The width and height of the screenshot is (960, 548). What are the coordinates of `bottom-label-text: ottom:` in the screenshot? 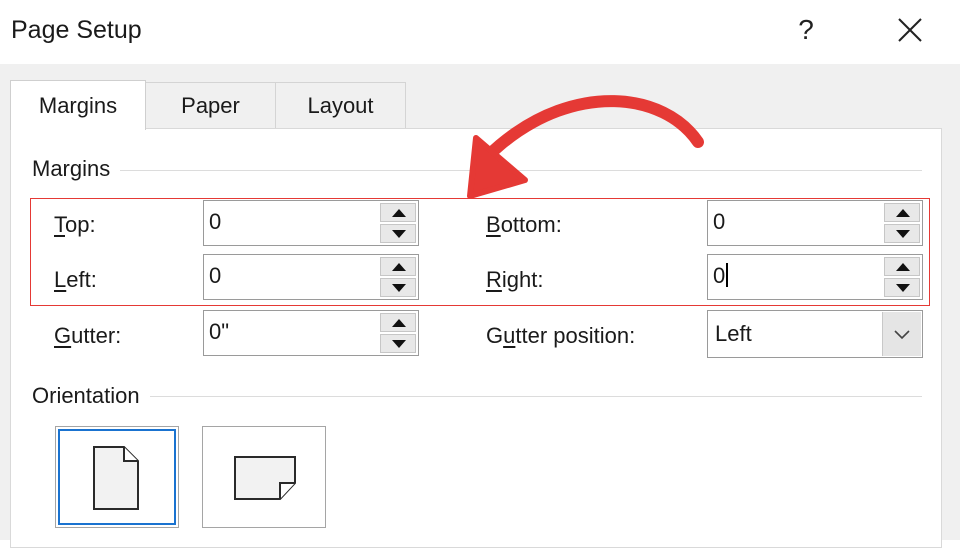 It's located at (531, 224).